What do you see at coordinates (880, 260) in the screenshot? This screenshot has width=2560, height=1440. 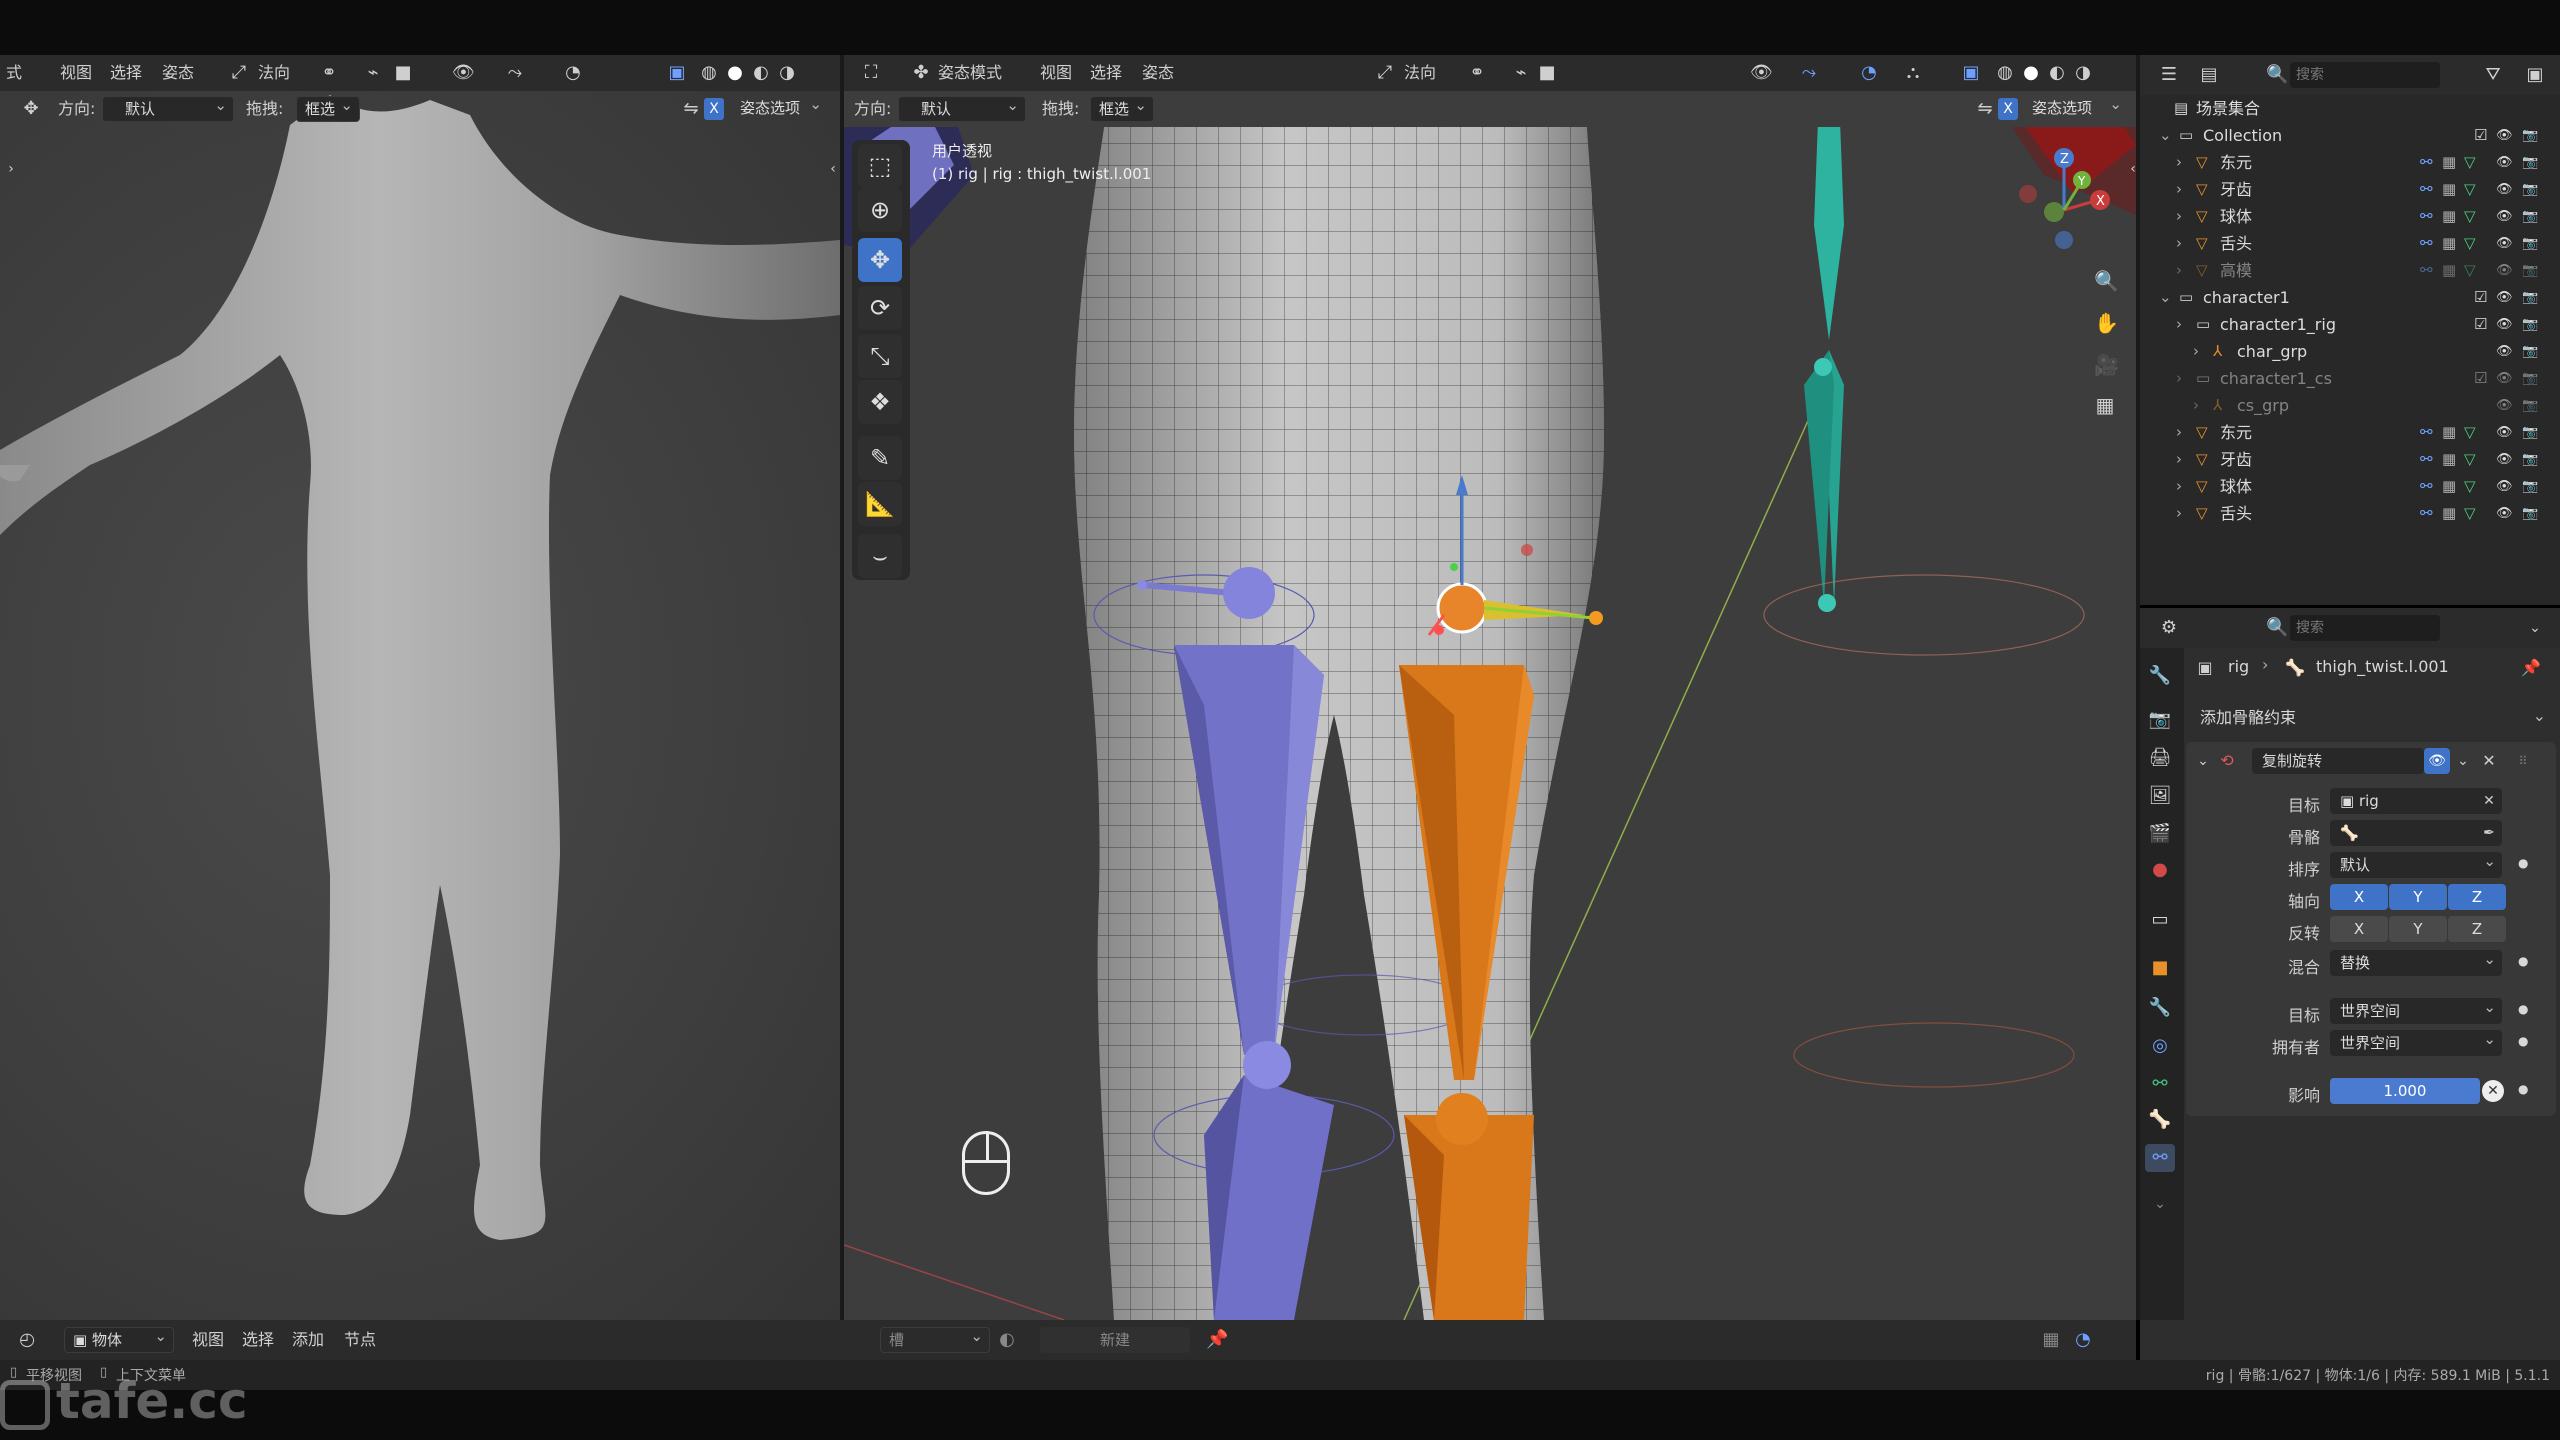 I see `move-tool: ✥` at bounding box center [880, 260].